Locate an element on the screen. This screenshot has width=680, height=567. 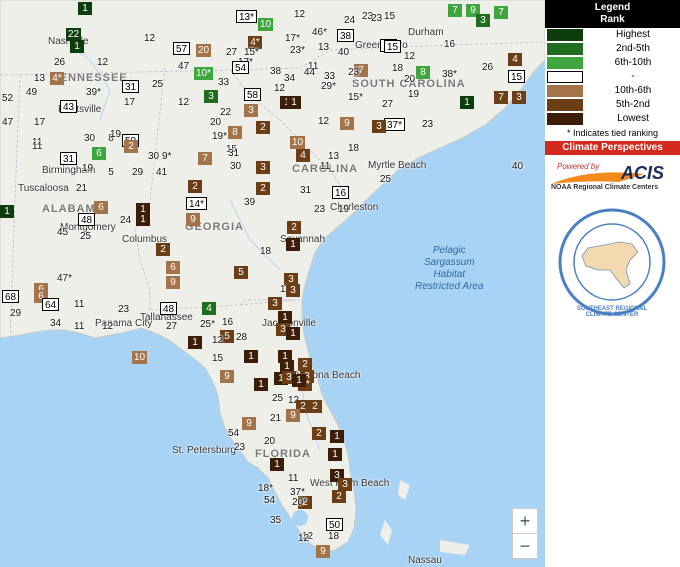
station-marker: 34 is located at coordinates (55, 323).